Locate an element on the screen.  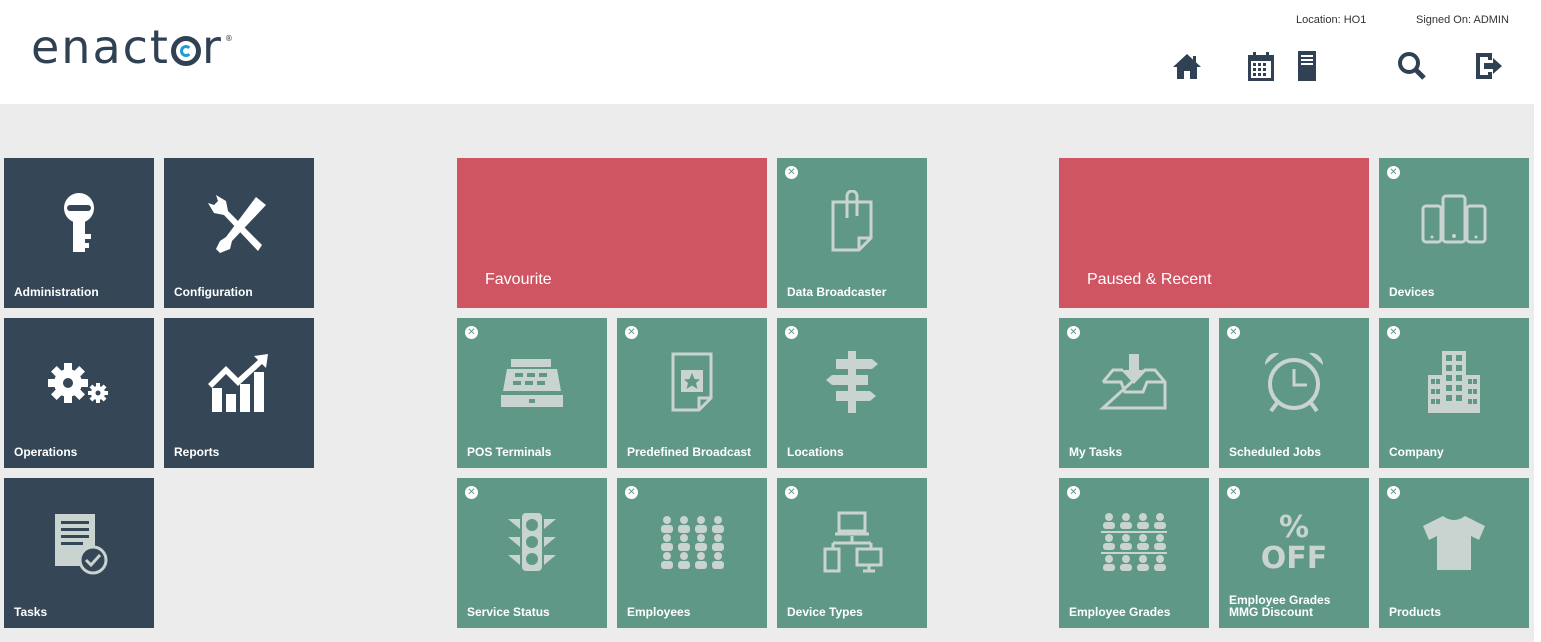
tile-label: Company is located at coordinates (1416, 452).